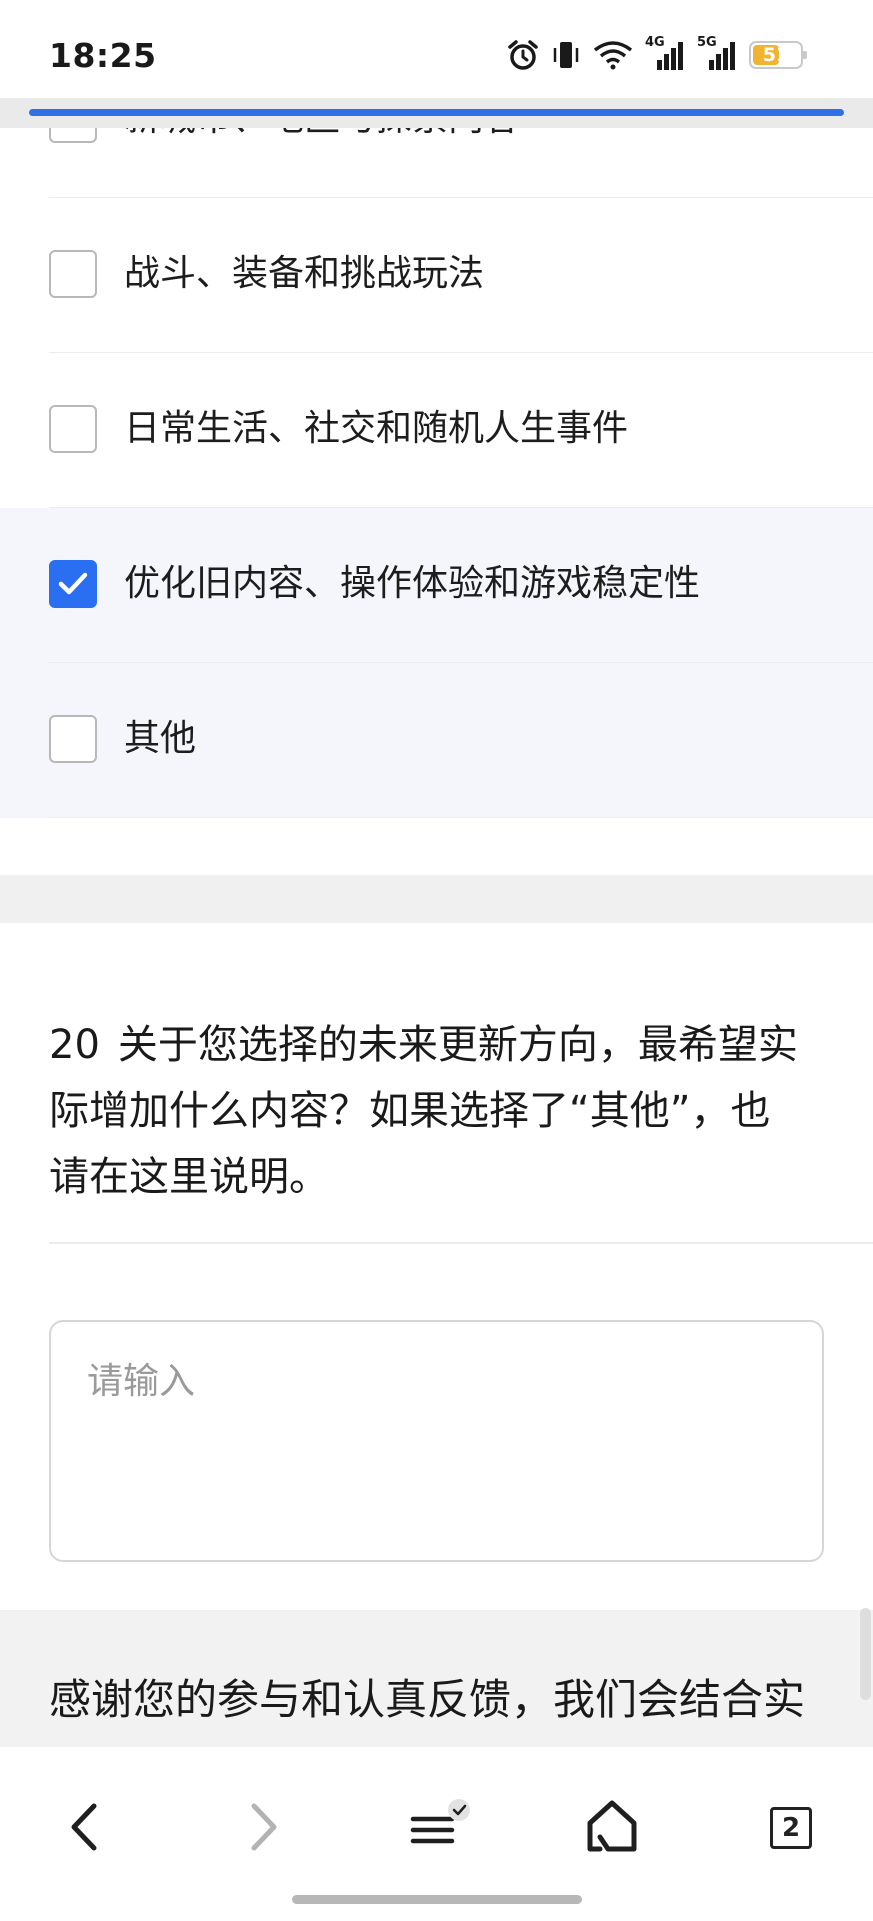 This screenshot has width=873, height=1921. Describe the element at coordinates (865, 1654) in the screenshot. I see `scrollbar` at that location.